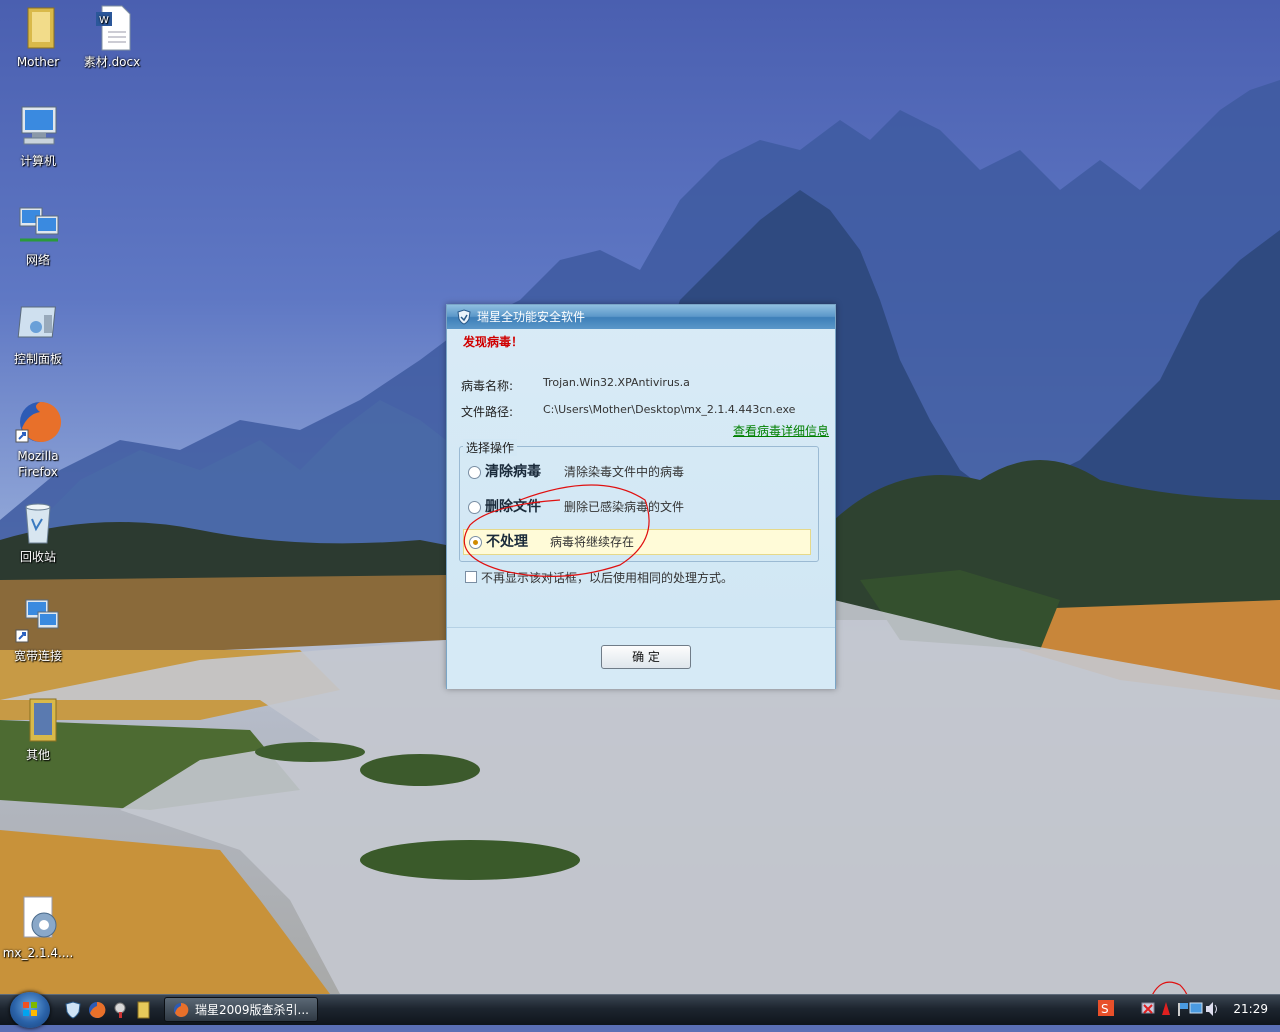  What do you see at coordinates (487, 386) in the screenshot?
I see `virus-name-label: 病毒名称:` at bounding box center [487, 386].